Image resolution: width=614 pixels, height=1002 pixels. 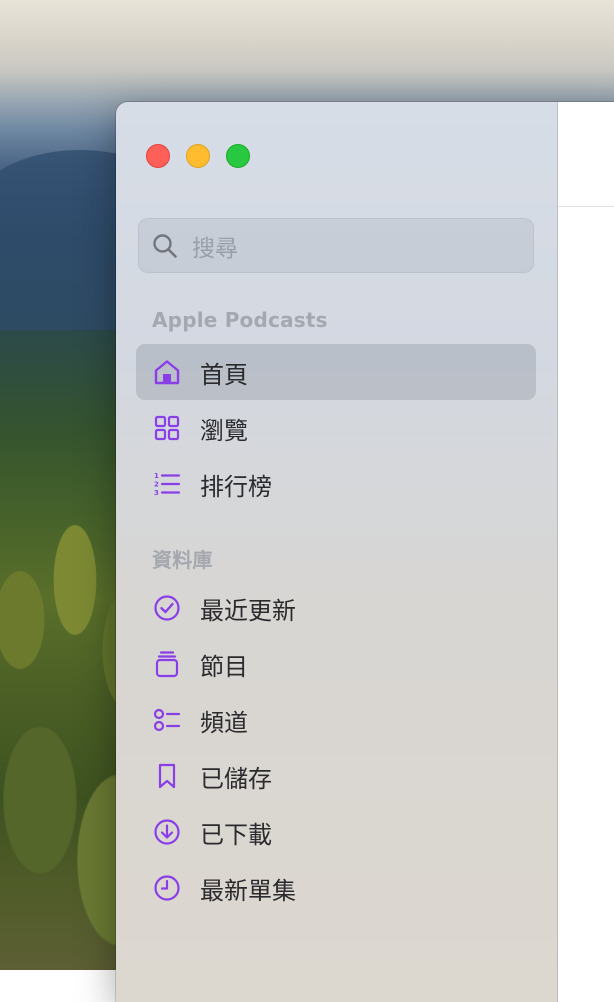 I want to click on sidebar-item-label: 已儲存, so click(x=236, y=778).